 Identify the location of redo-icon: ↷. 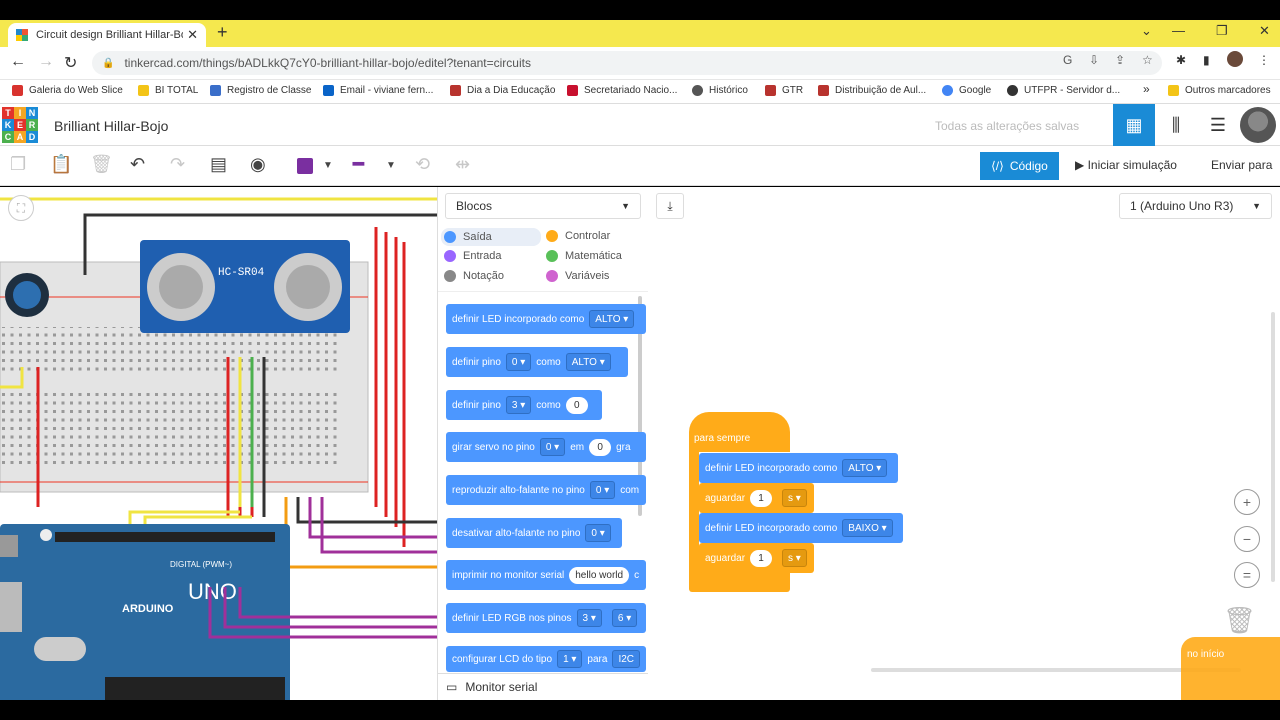
(177, 164).